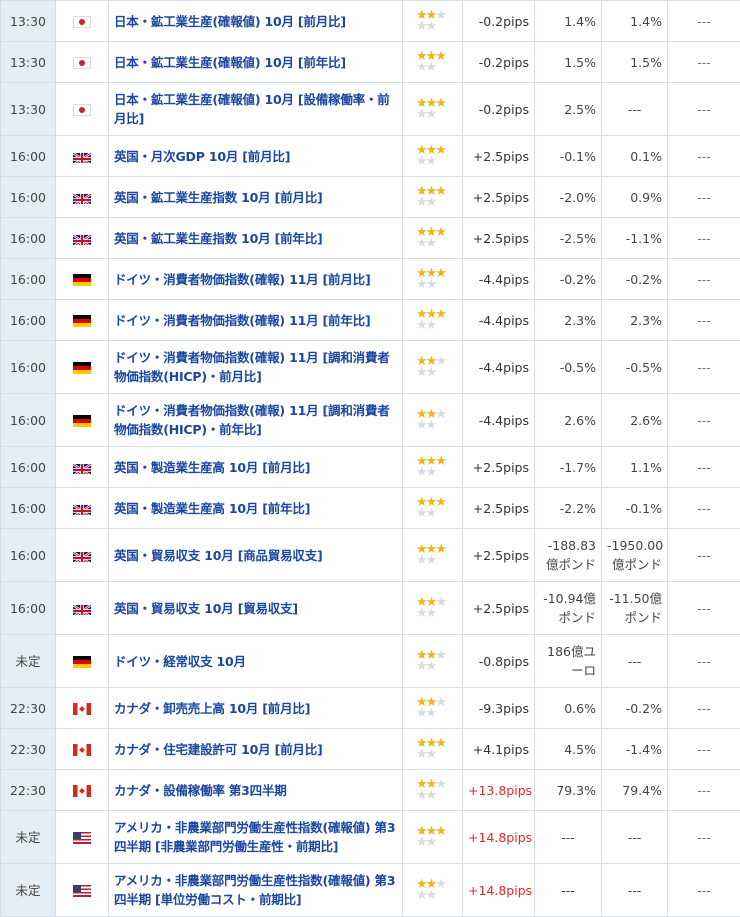  Describe the element at coordinates (256, 608) in the screenshot. I see `event-name-link: 英国・貿易収支 10月 [貿易収支]` at that location.